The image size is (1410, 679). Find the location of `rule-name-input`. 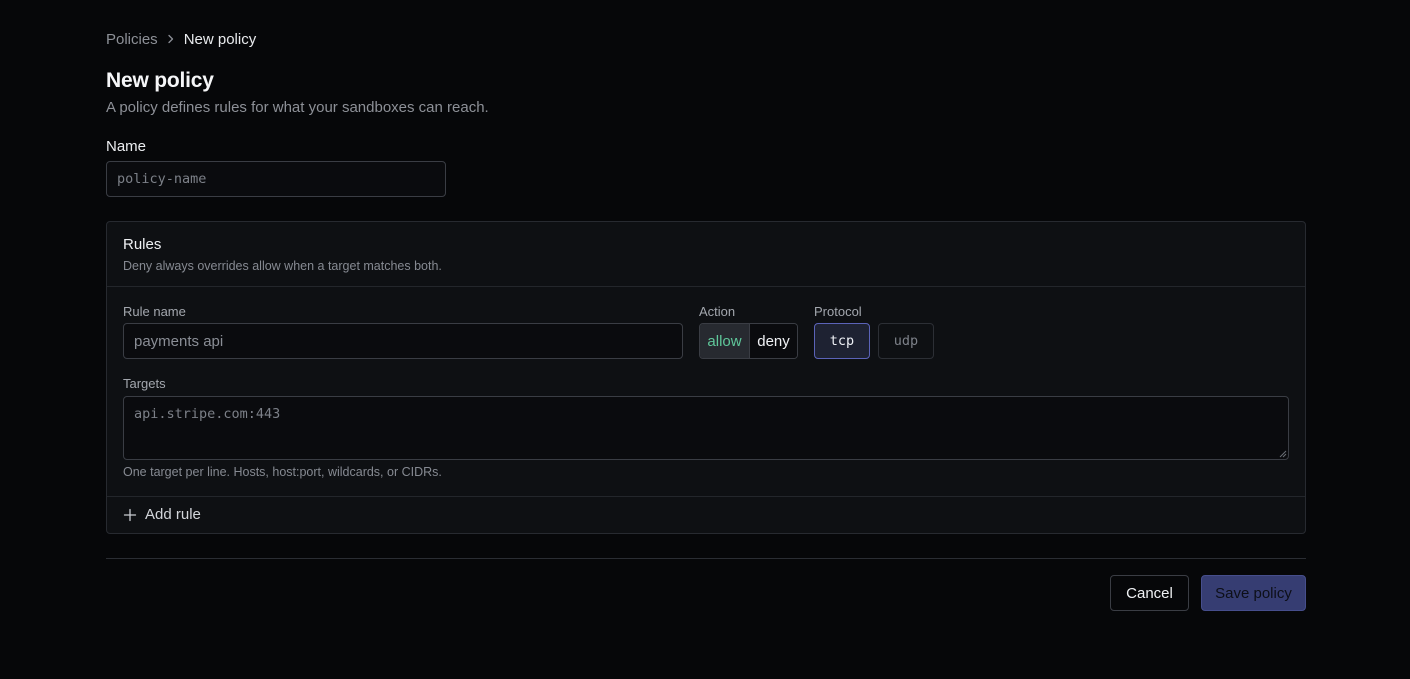

rule-name-input is located at coordinates (403, 341).